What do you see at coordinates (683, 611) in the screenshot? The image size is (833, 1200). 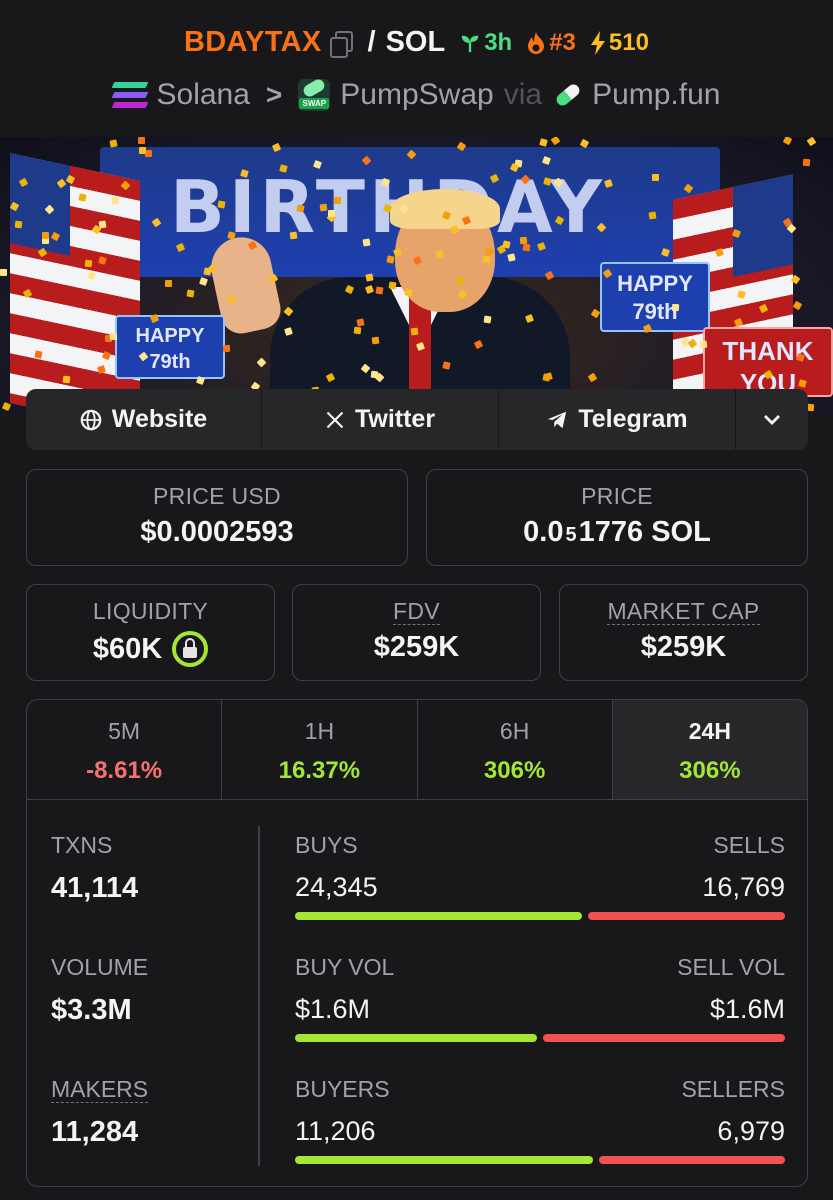 I see `market-cap-label: MARKET CAP` at bounding box center [683, 611].